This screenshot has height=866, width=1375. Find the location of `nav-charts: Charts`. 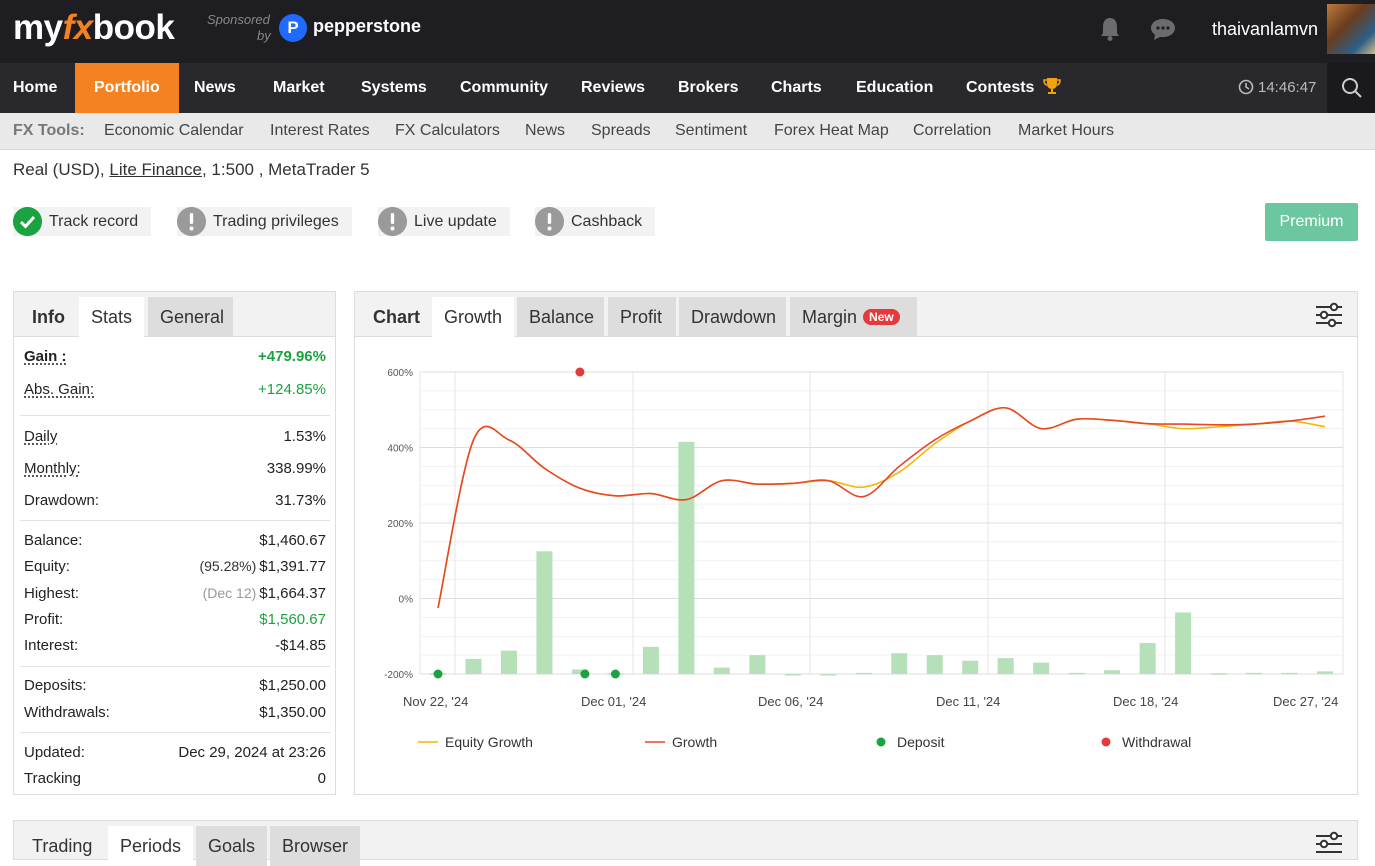

nav-charts: Charts is located at coordinates (796, 88).